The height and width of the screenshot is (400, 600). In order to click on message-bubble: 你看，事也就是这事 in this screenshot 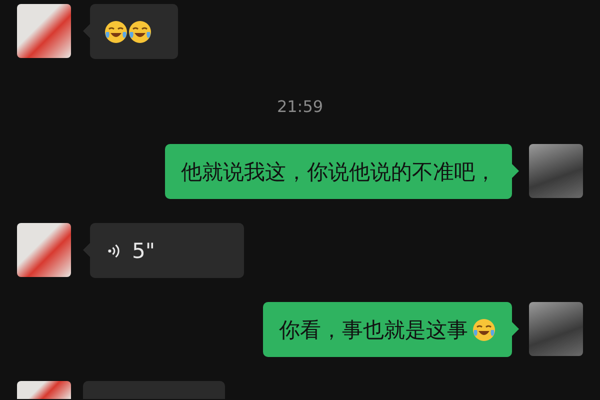, I will do `click(387, 329)`.